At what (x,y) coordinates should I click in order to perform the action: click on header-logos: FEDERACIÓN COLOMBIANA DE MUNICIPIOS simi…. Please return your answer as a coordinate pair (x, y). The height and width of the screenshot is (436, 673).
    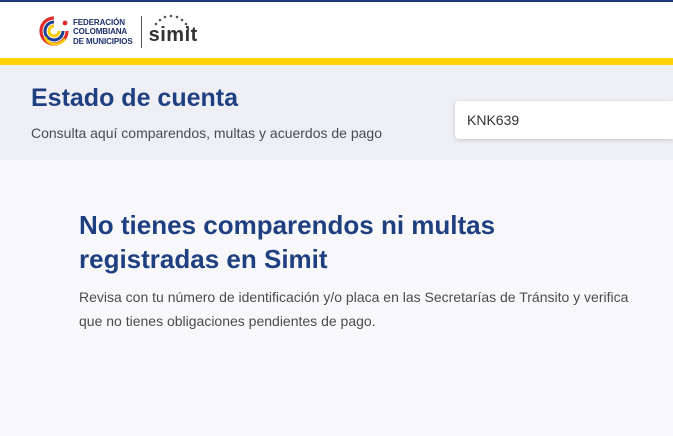
    Looking at the image, I should click on (117, 32).